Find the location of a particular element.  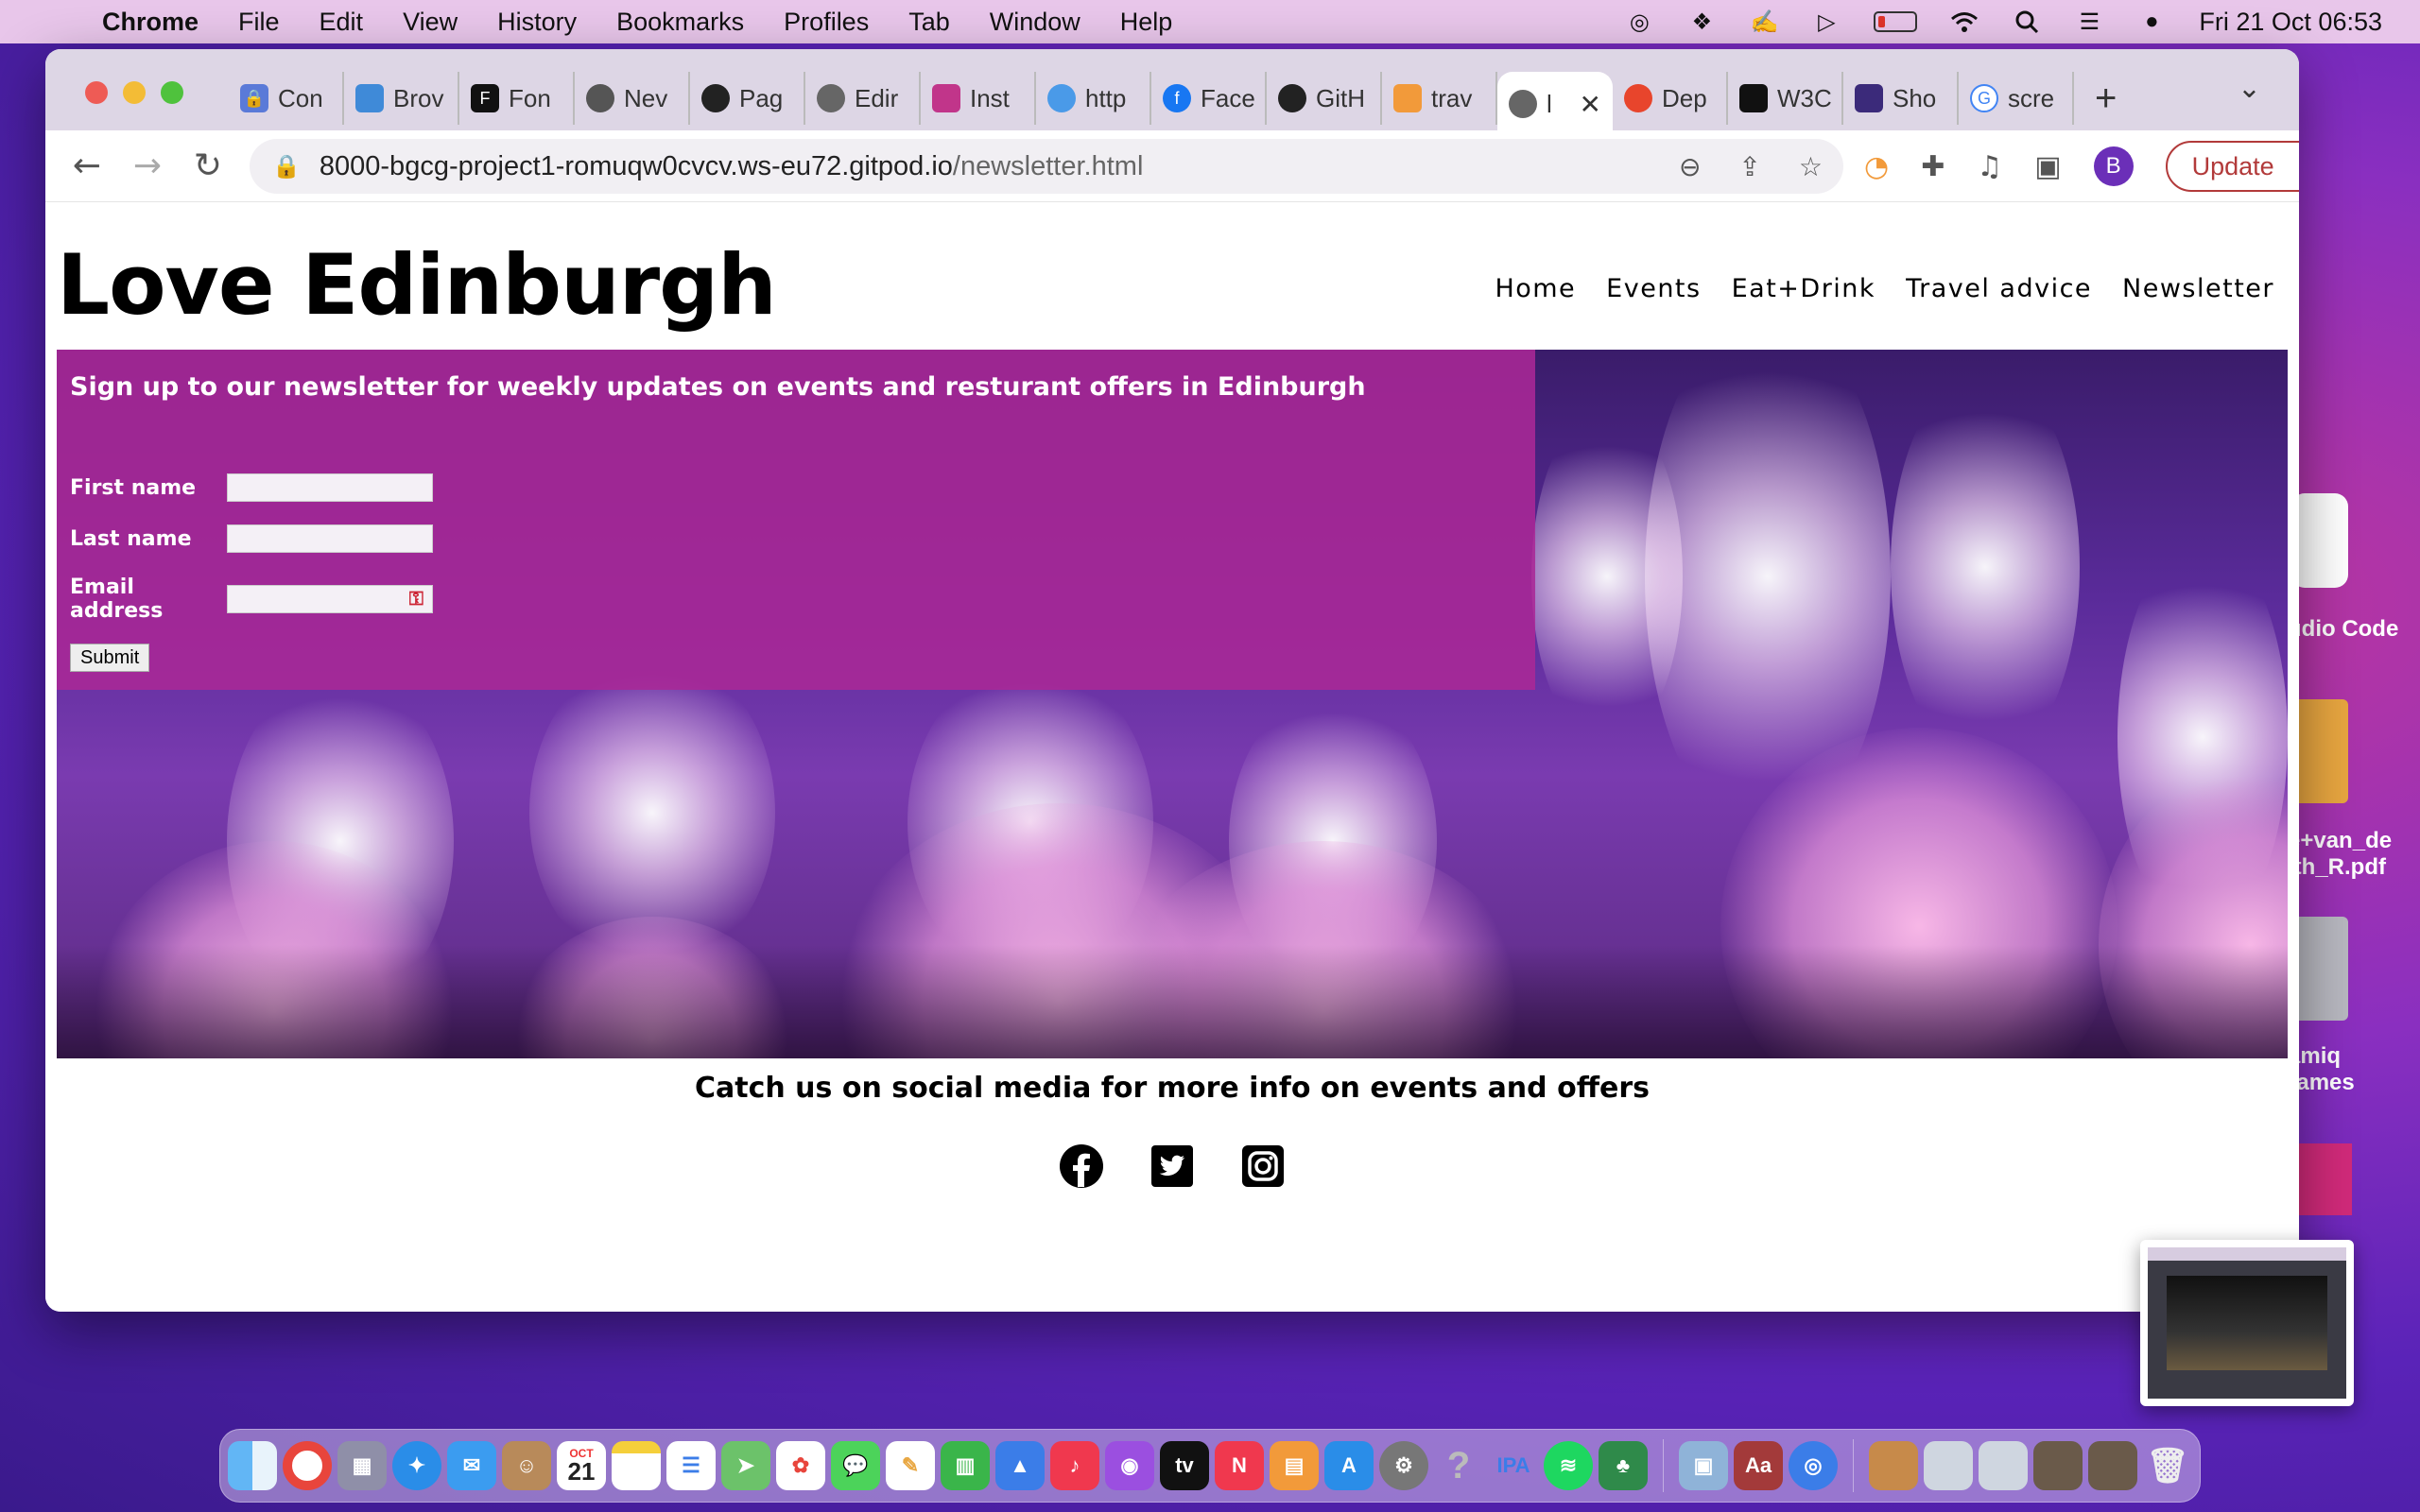

calendar-icon: OCT 21 is located at coordinates (582, 1465).